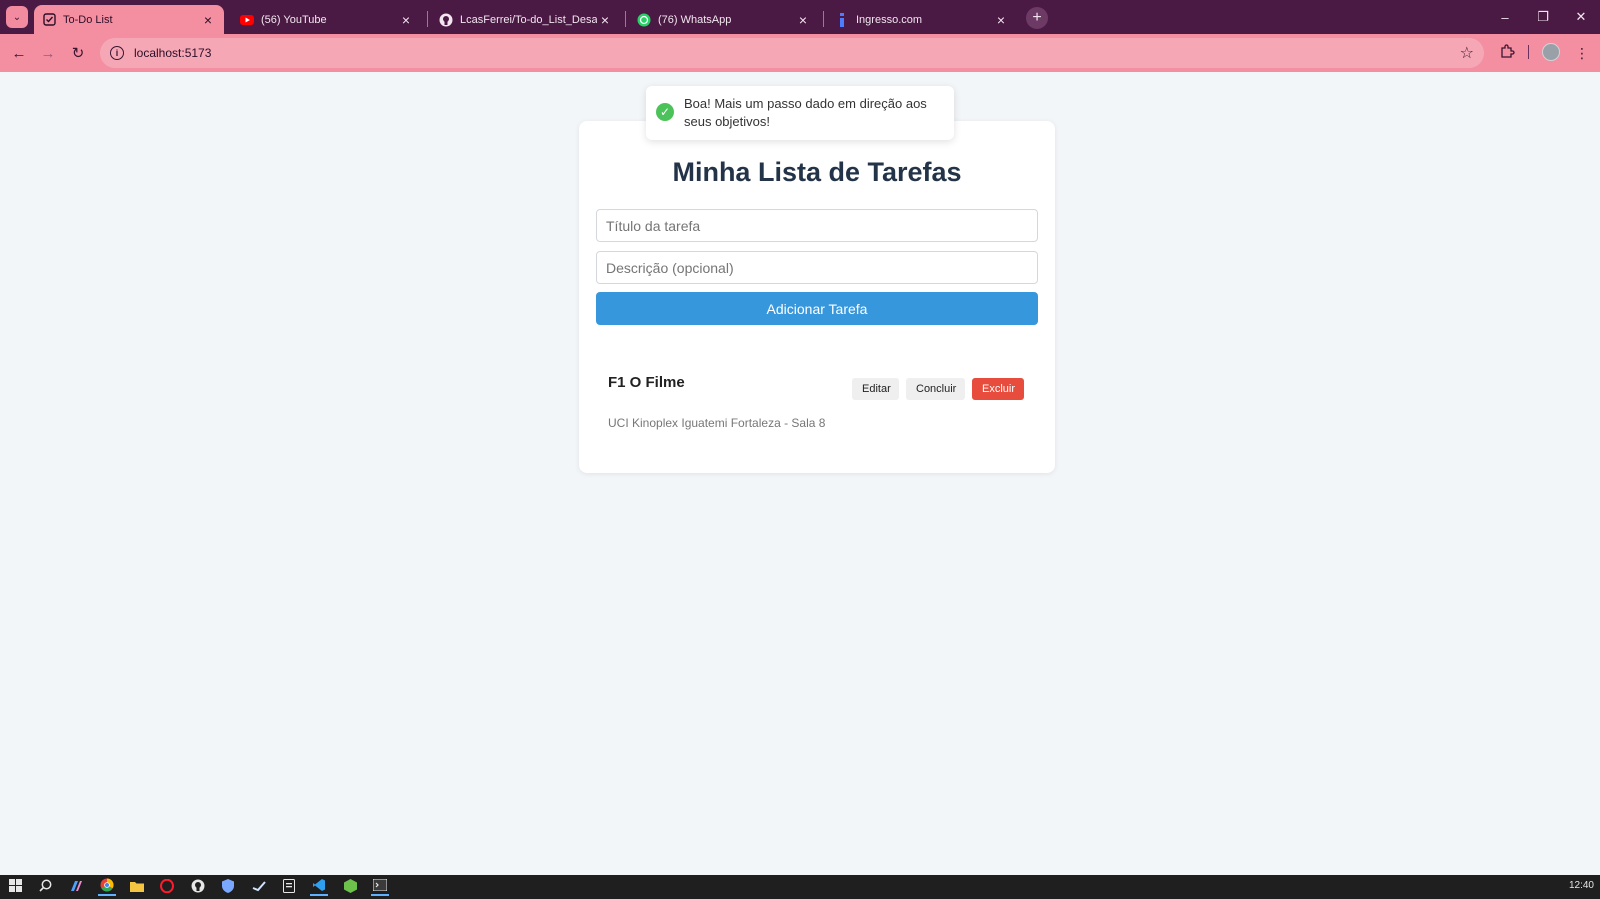  I want to click on minimize-button: –, so click(1505, 17).